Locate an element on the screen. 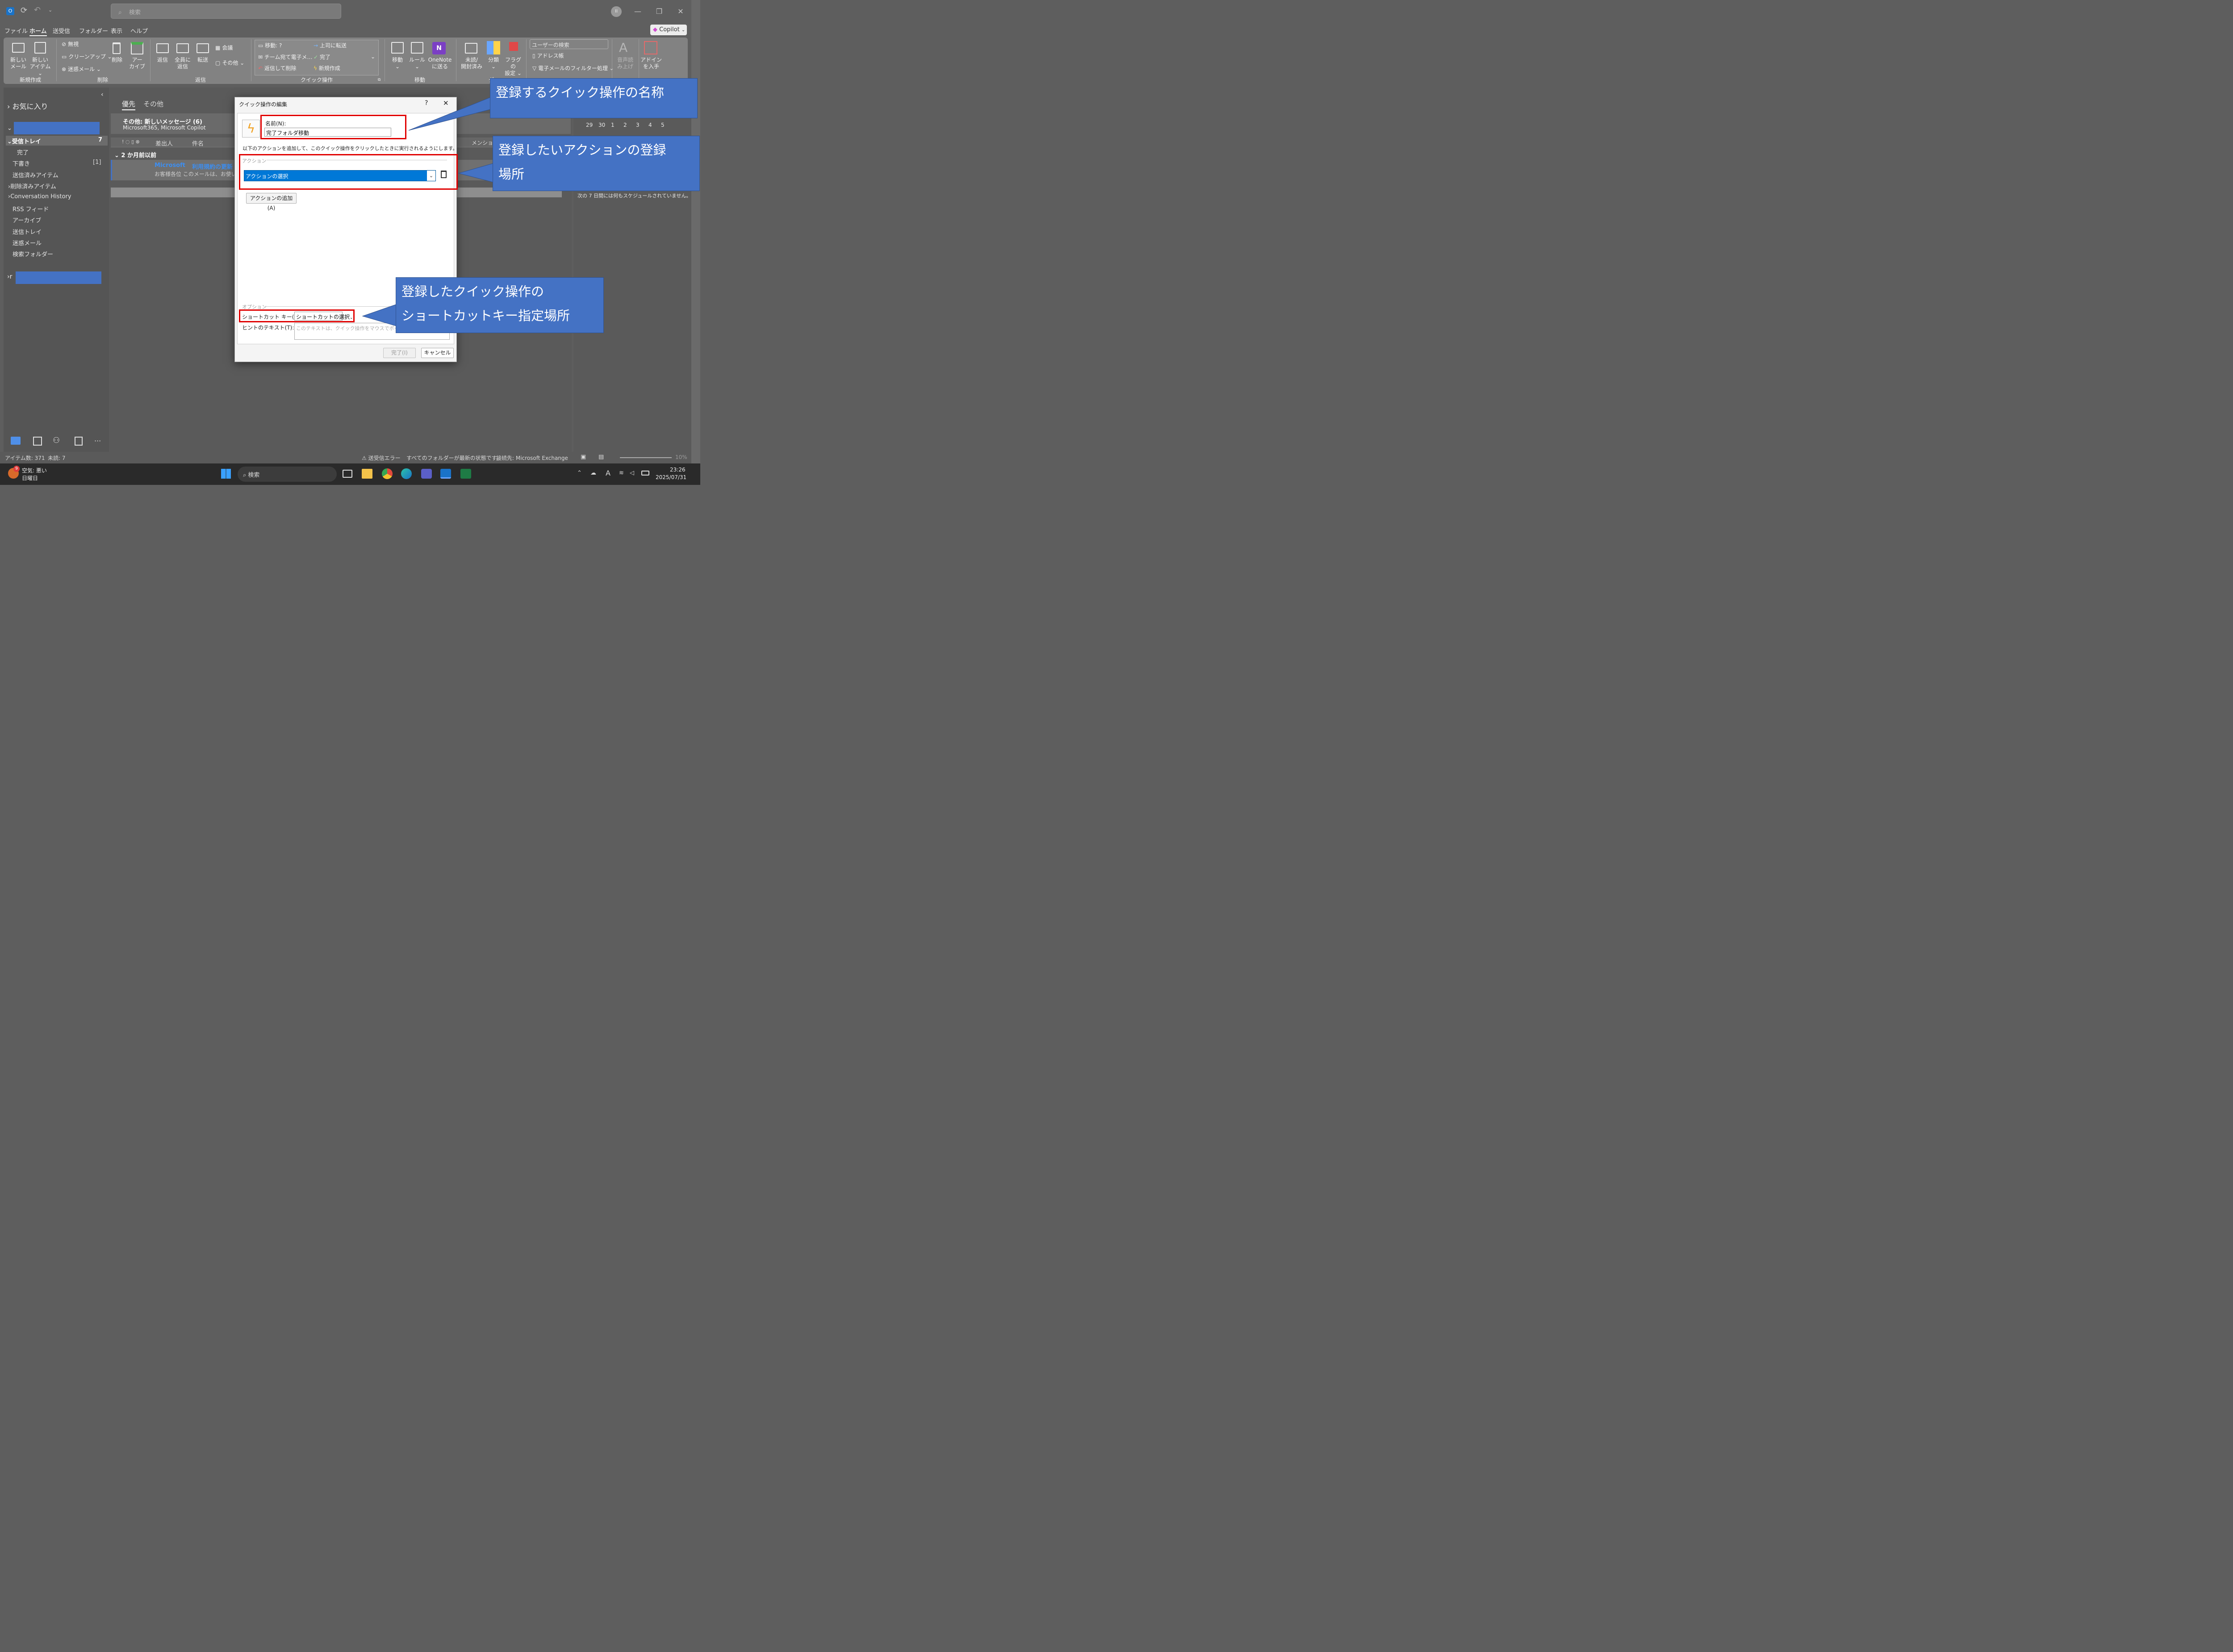 This screenshot has height=1652, width=2233. callout-name: 登録するクイック操作の名称 is located at coordinates (594, 98).